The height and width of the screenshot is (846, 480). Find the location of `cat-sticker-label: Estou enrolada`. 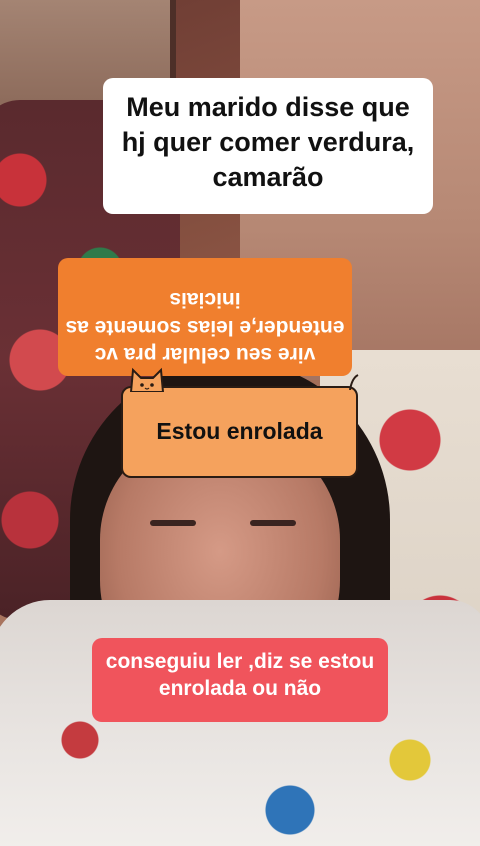

cat-sticker-label: Estou enrolada is located at coordinates (239, 431).